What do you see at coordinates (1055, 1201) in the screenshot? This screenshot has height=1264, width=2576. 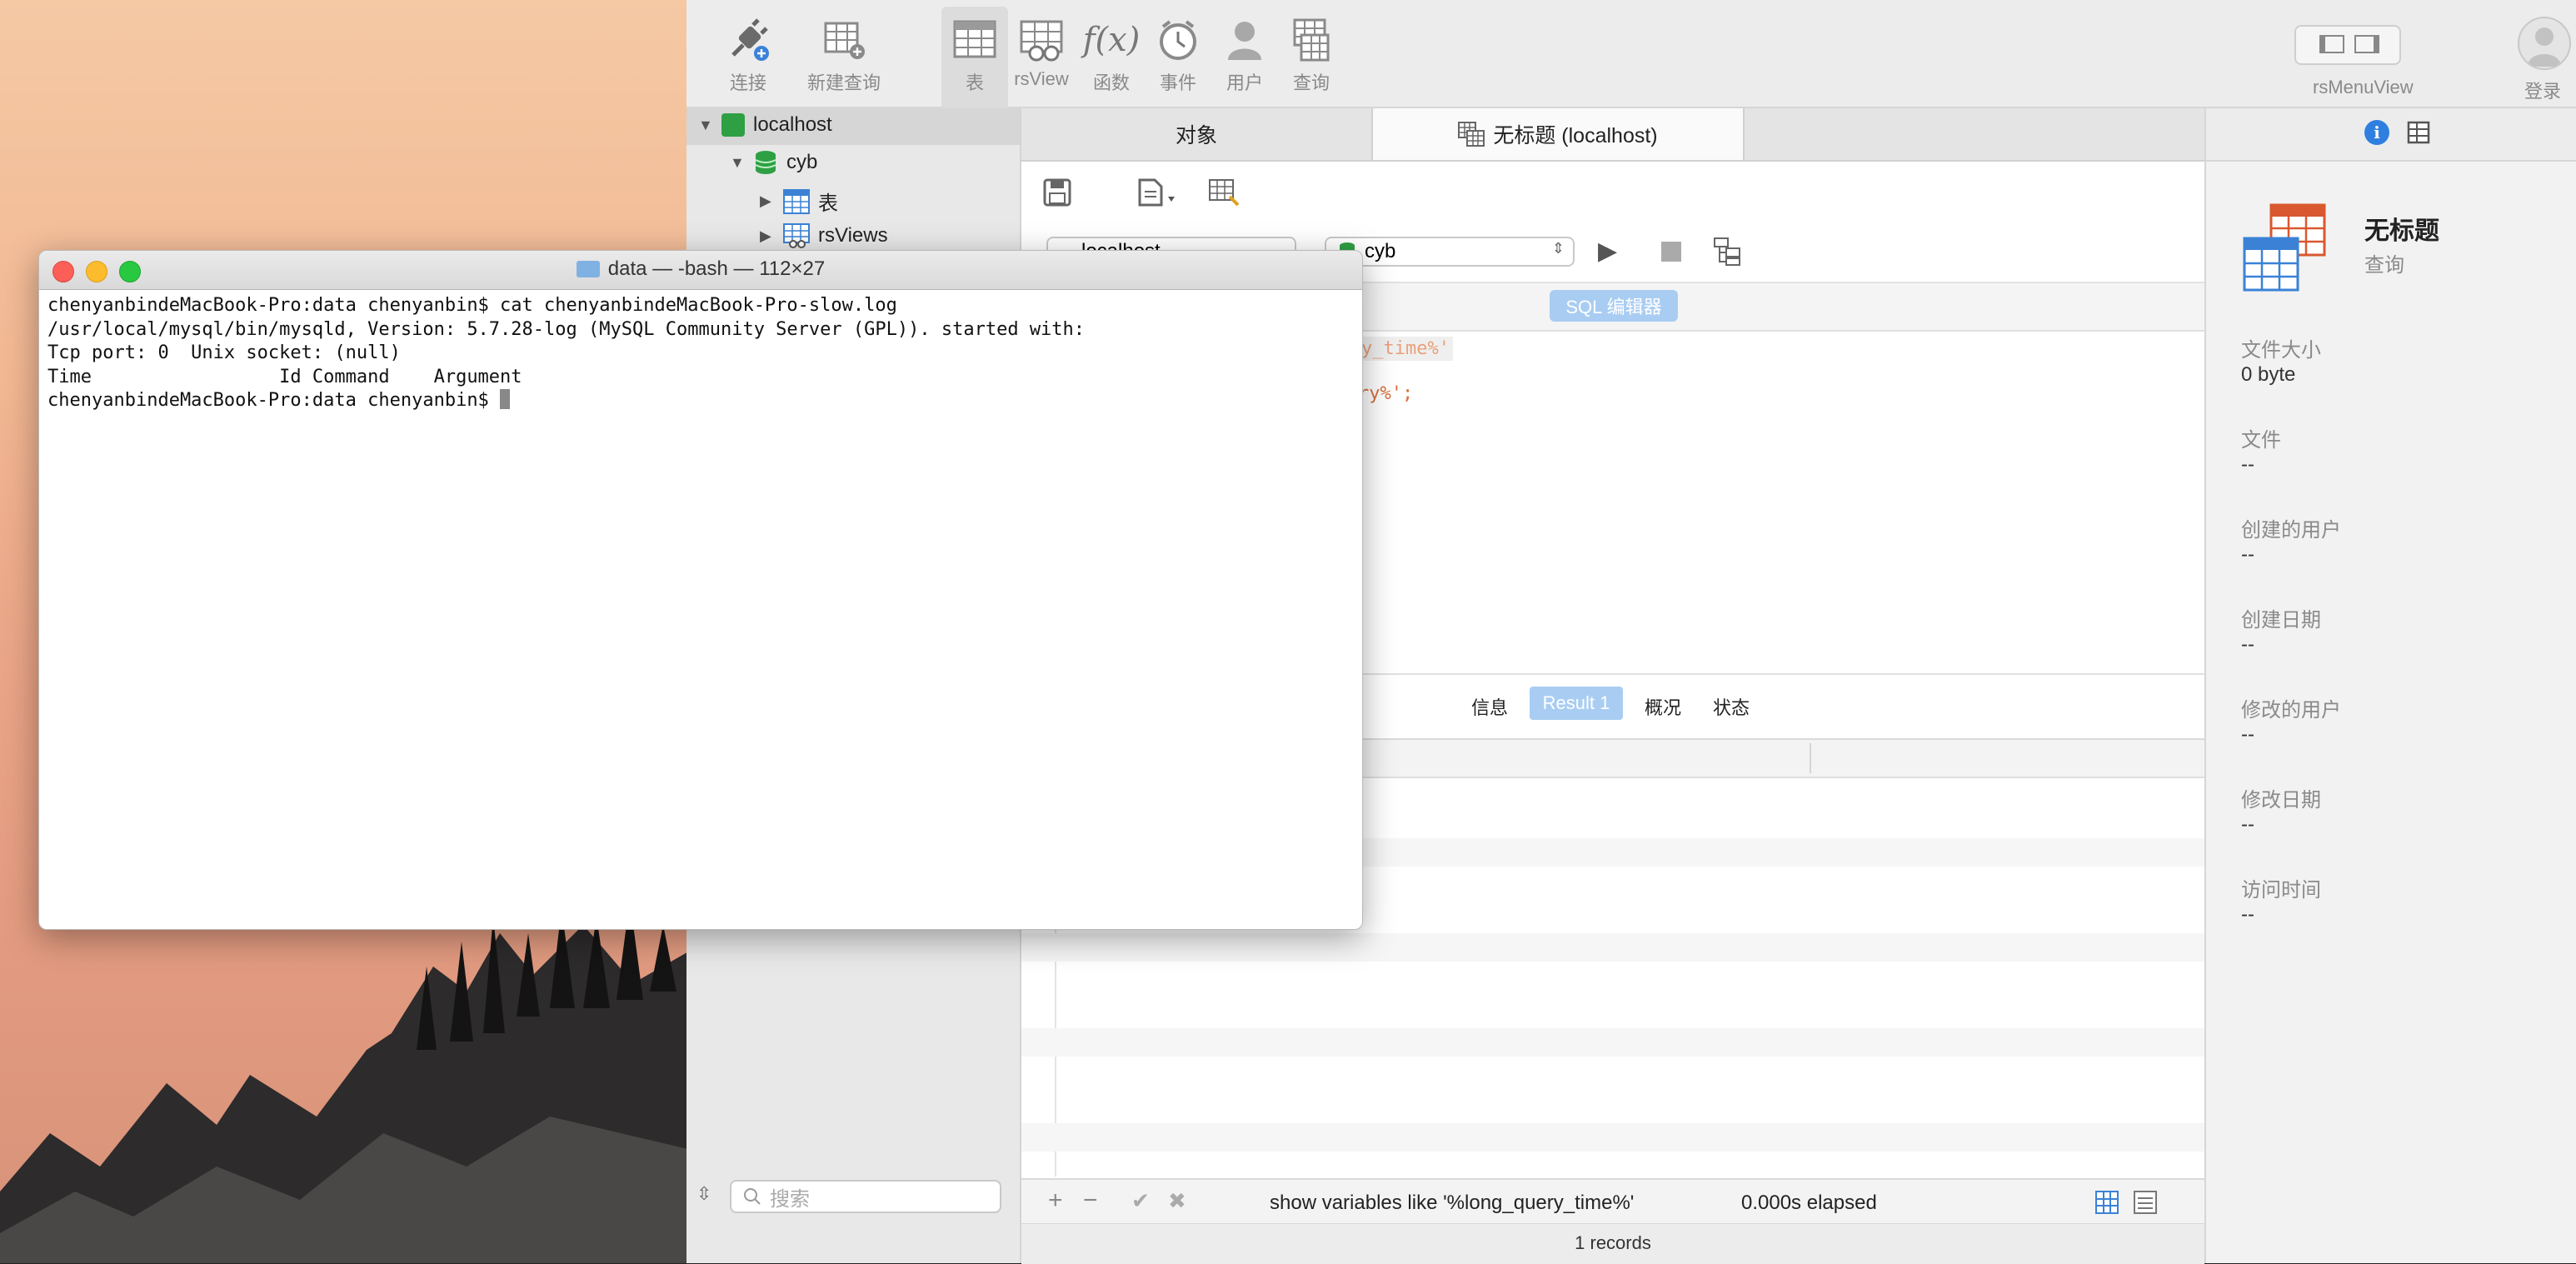 I see `add-row-icon: +` at bounding box center [1055, 1201].